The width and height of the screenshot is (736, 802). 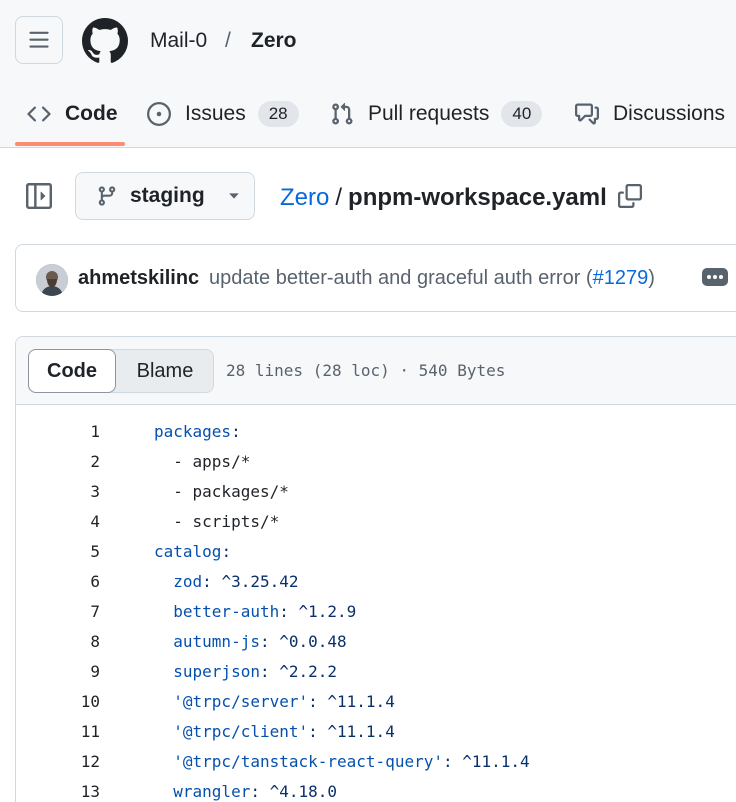 I want to click on tab-code-label: Code, so click(x=91, y=113).